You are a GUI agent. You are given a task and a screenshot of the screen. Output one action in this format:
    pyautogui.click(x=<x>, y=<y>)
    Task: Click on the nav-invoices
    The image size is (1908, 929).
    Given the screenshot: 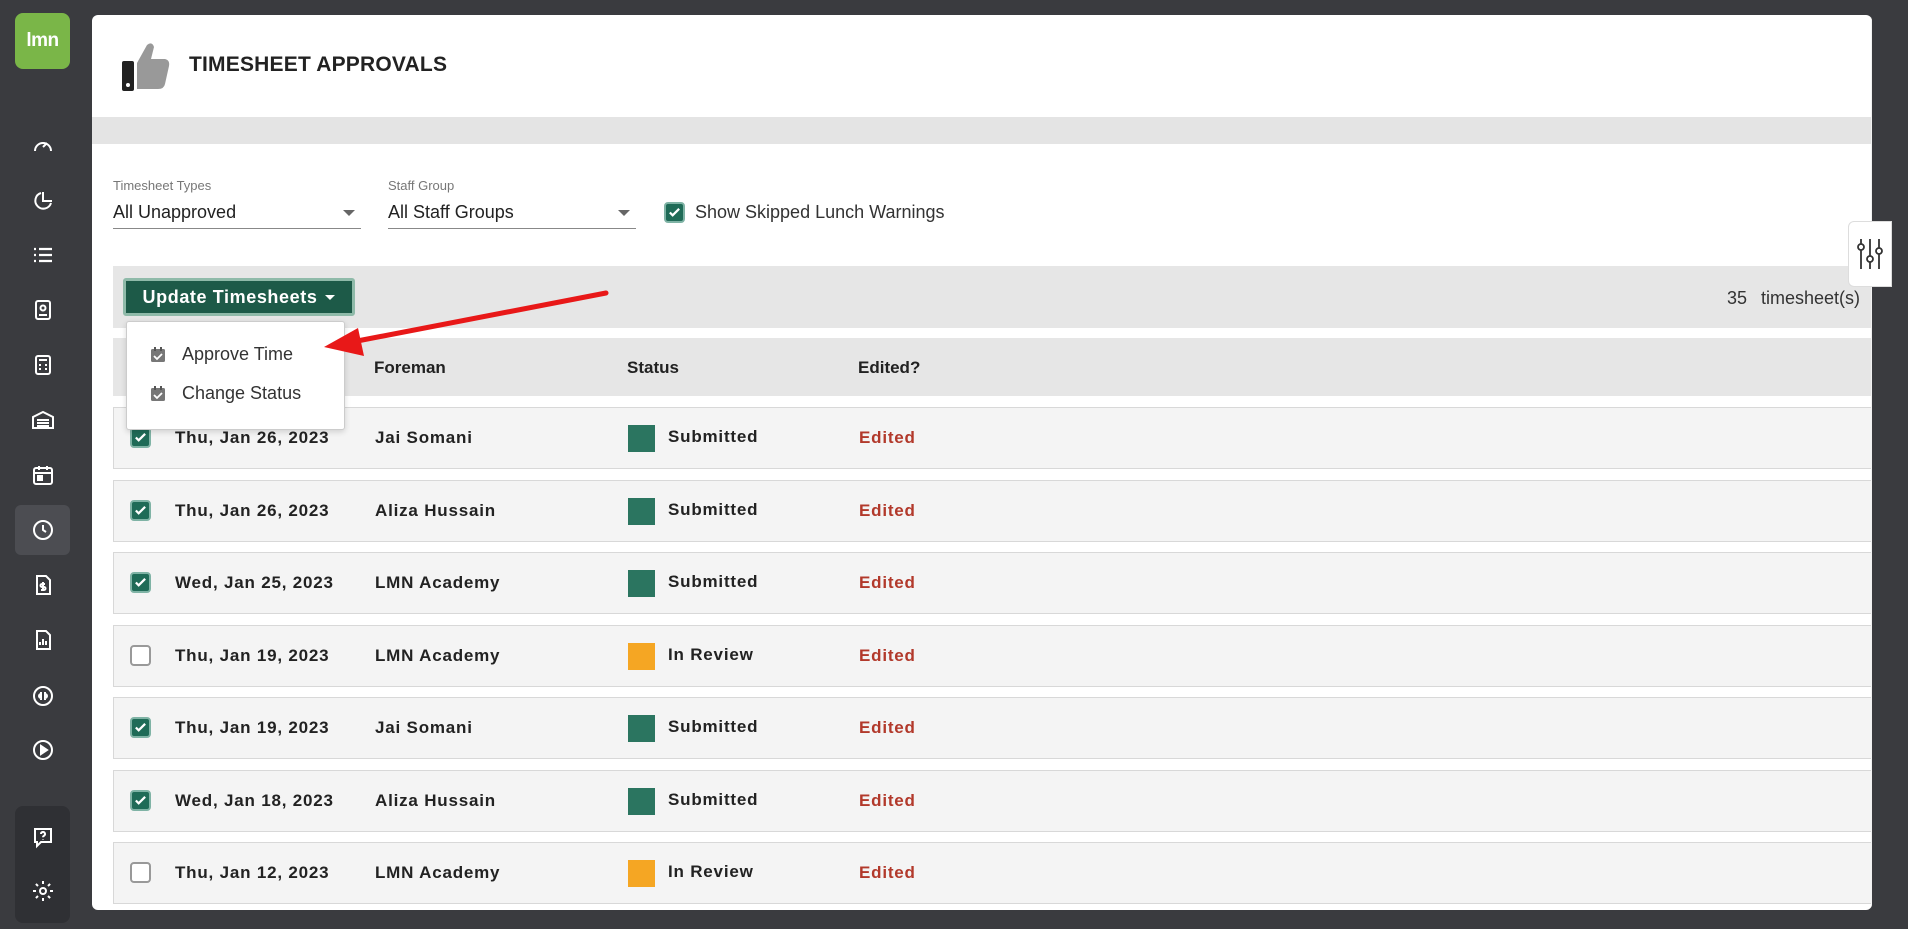 What is the action you would take?
    pyautogui.click(x=42, y=585)
    